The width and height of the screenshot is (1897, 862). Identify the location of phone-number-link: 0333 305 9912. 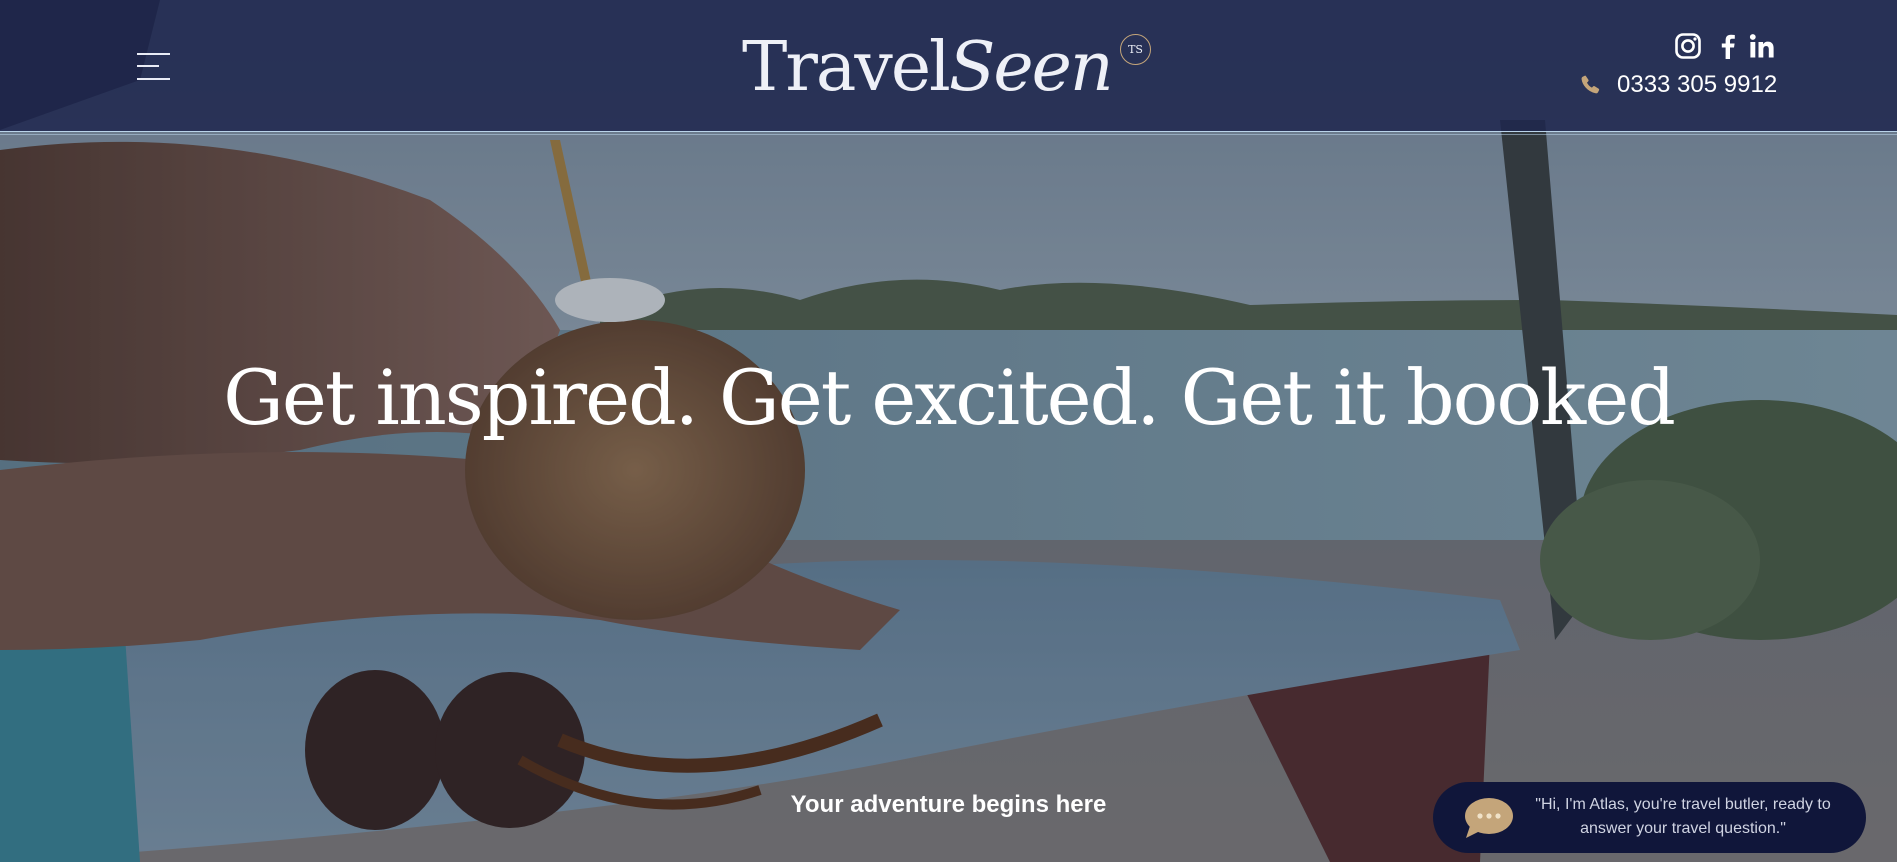
(1697, 85).